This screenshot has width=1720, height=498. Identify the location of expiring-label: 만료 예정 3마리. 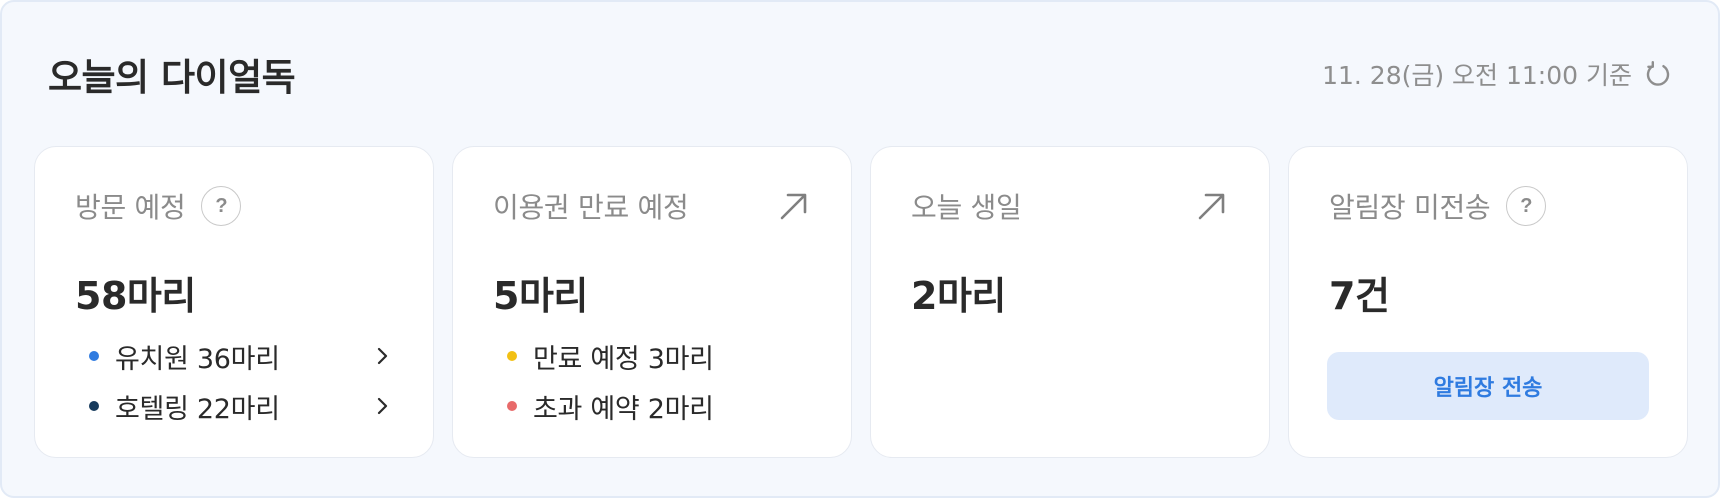
(623, 359).